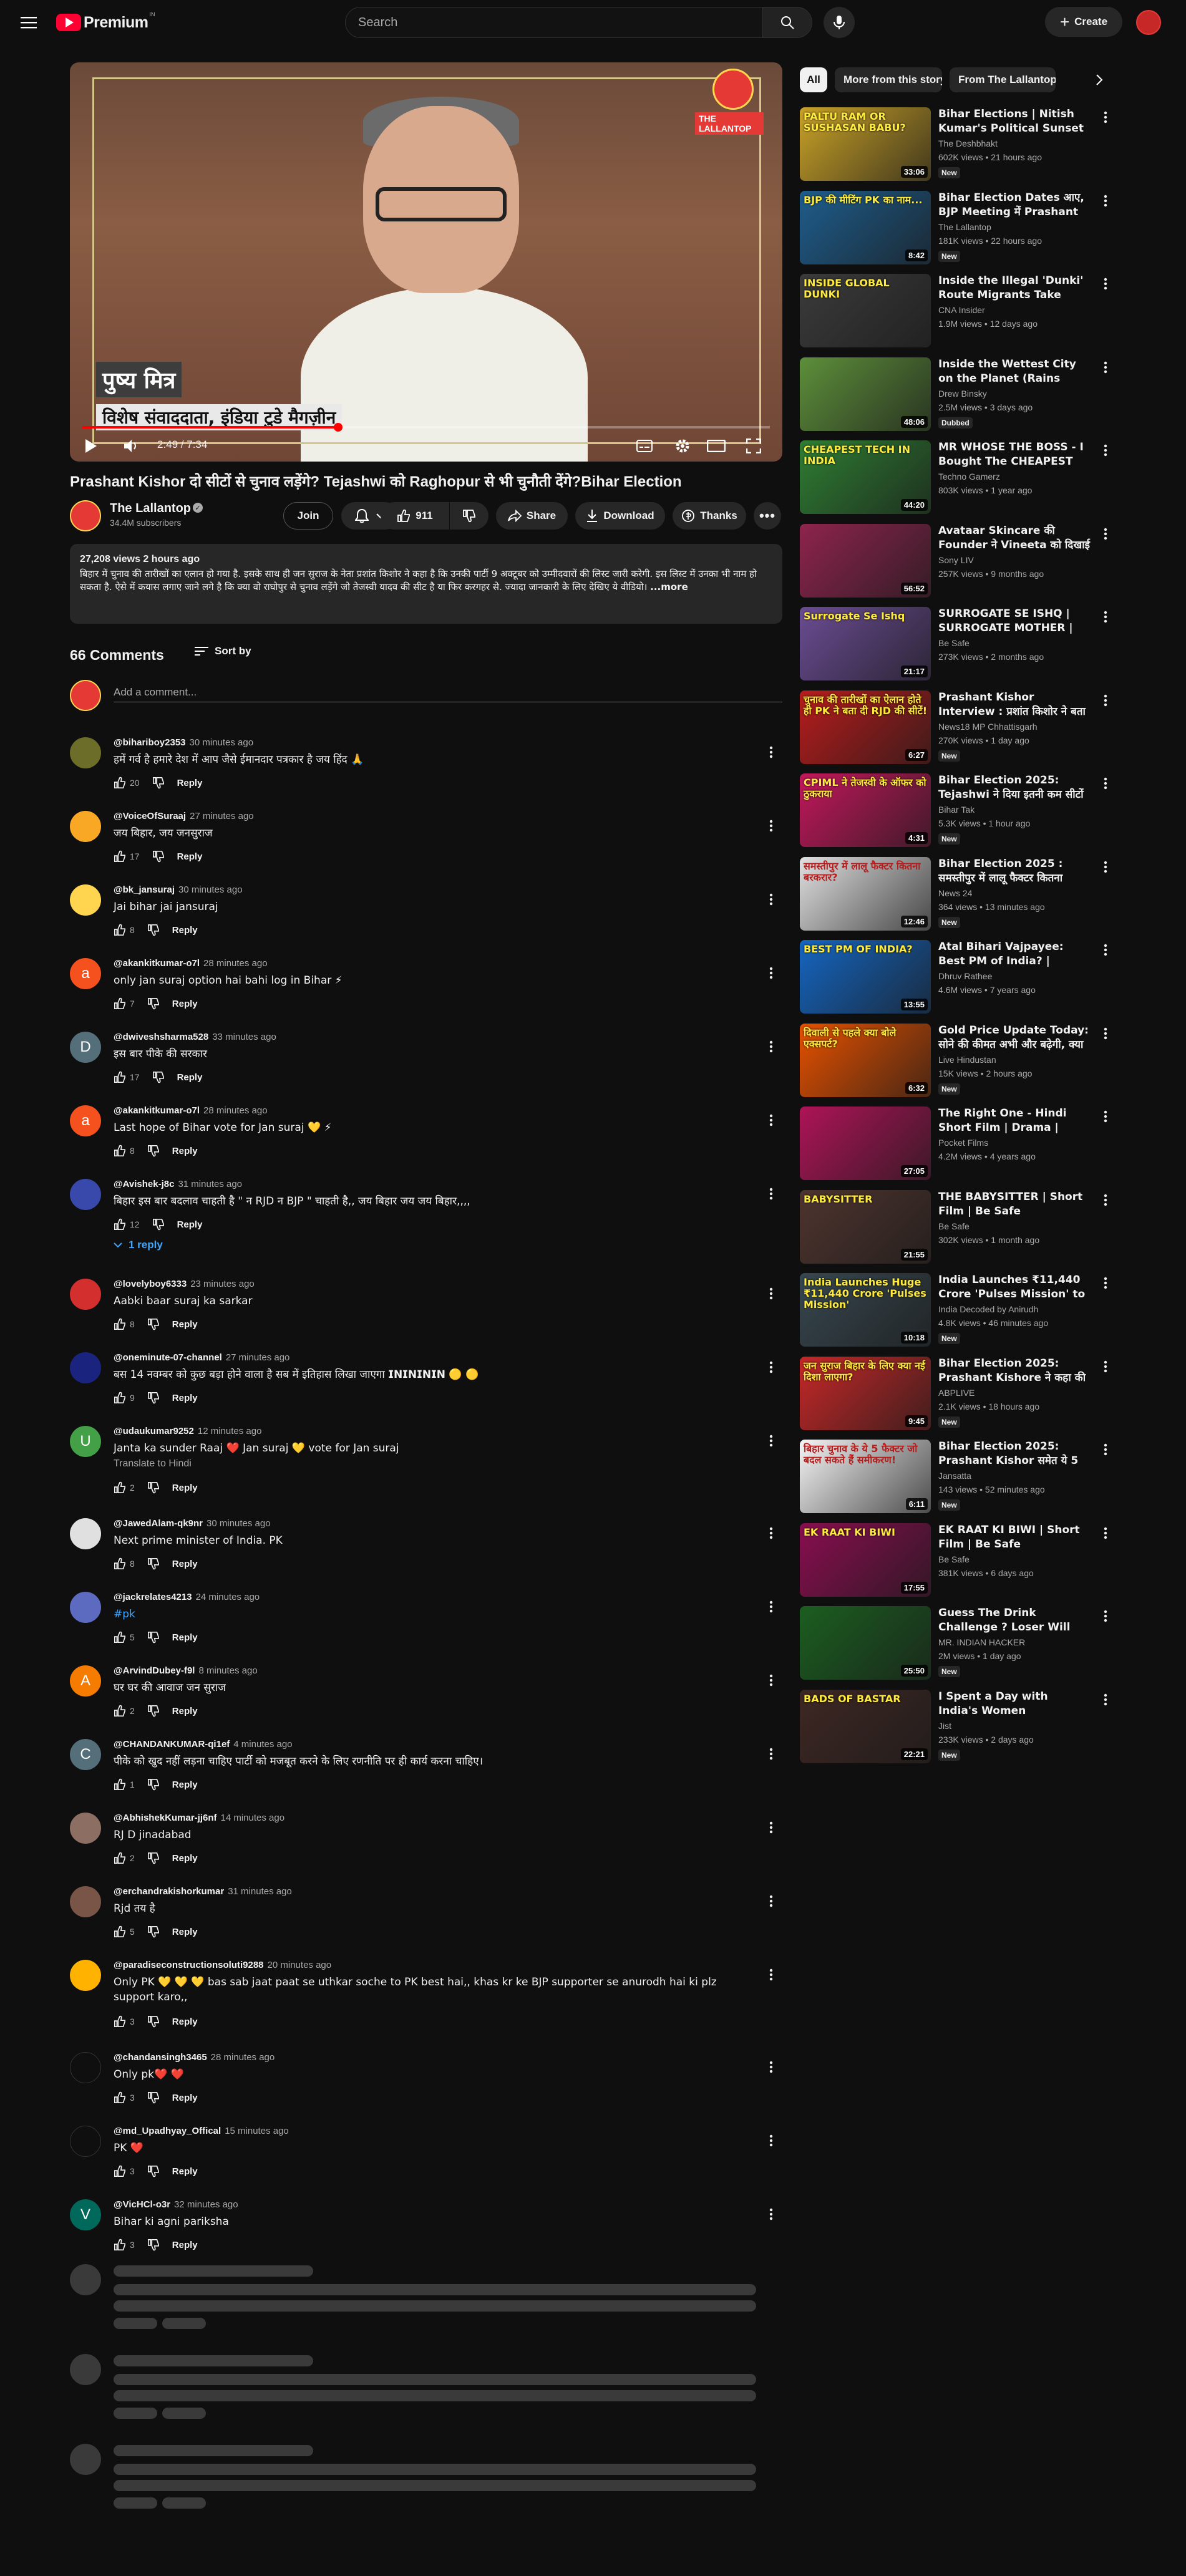 This screenshot has height=2576, width=1186. What do you see at coordinates (1003, 79) in the screenshot?
I see `chip-from-channel: From The Lallantop` at bounding box center [1003, 79].